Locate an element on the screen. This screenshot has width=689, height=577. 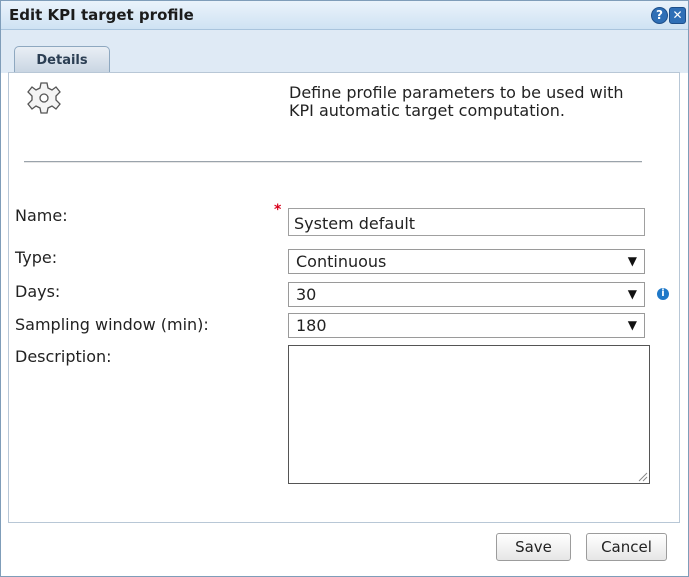
type-select: Continuous ▼ is located at coordinates (466, 261).